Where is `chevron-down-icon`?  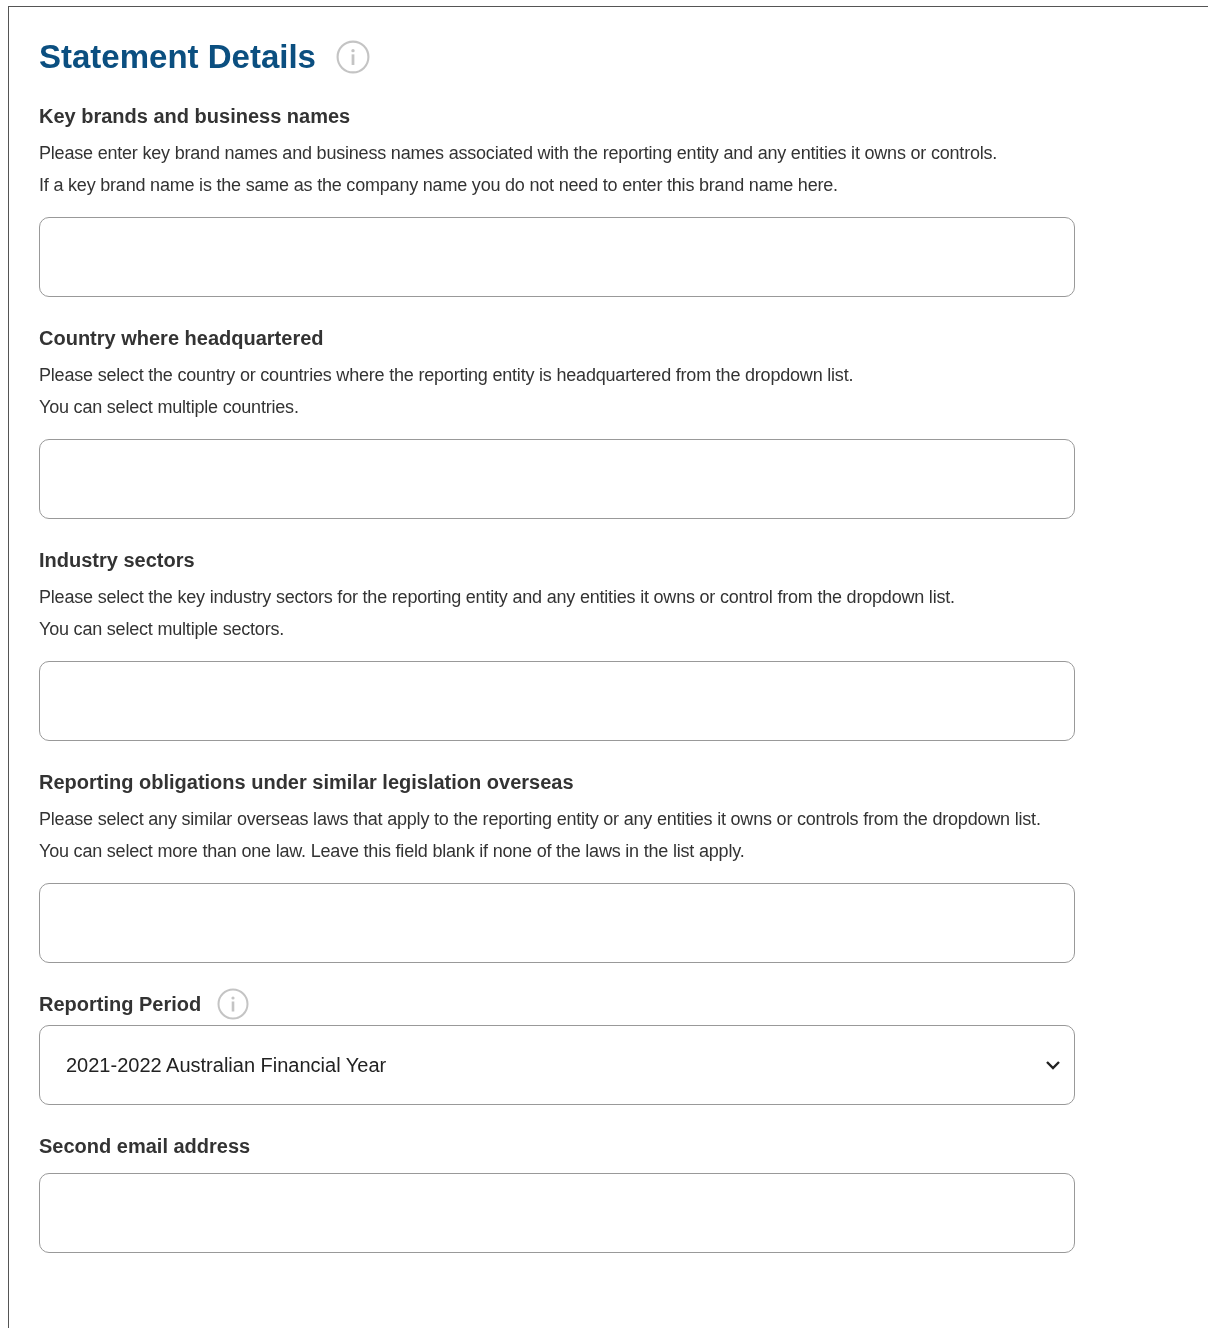 chevron-down-icon is located at coordinates (1053, 1065).